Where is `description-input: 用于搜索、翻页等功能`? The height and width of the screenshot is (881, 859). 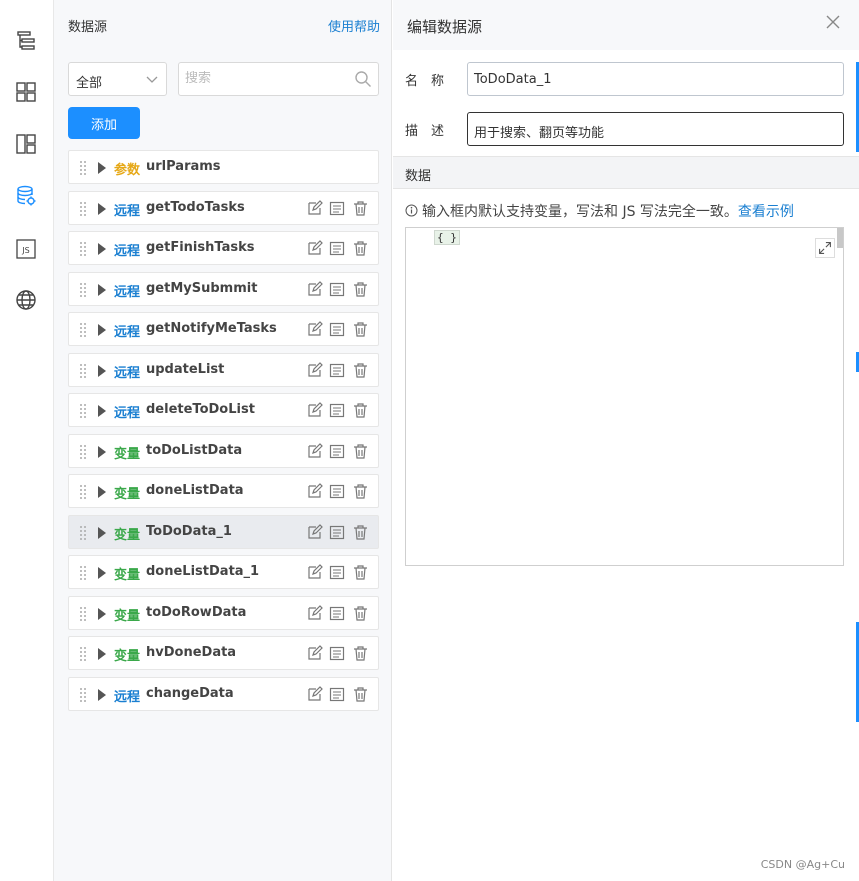
description-input: 用于搜索、翻页等功能 is located at coordinates (655, 129).